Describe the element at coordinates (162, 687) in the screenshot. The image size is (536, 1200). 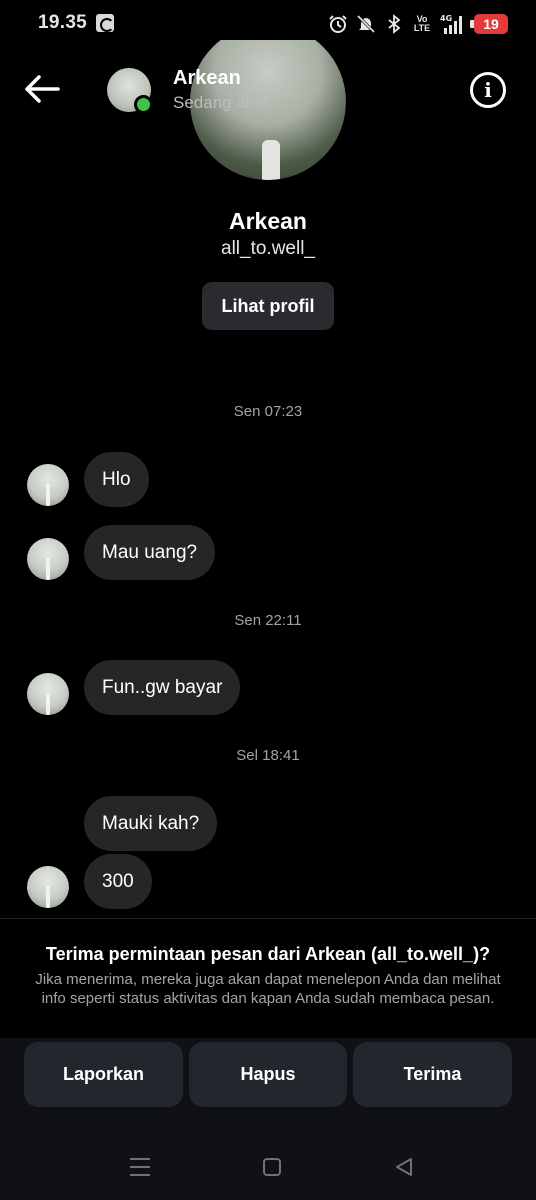
I see `message-bubble: Fun..gw bayar` at that location.